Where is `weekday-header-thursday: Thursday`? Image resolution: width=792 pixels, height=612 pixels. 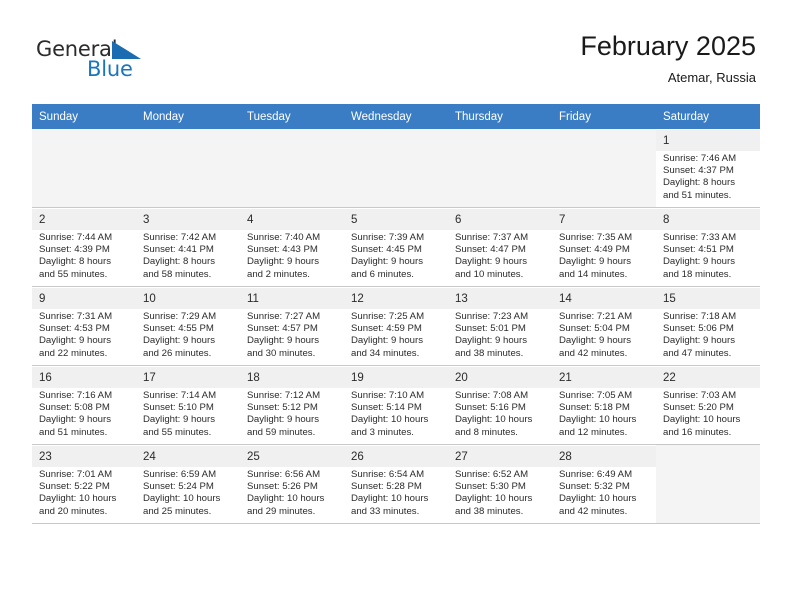 weekday-header-thursday: Thursday is located at coordinates (500, 116).